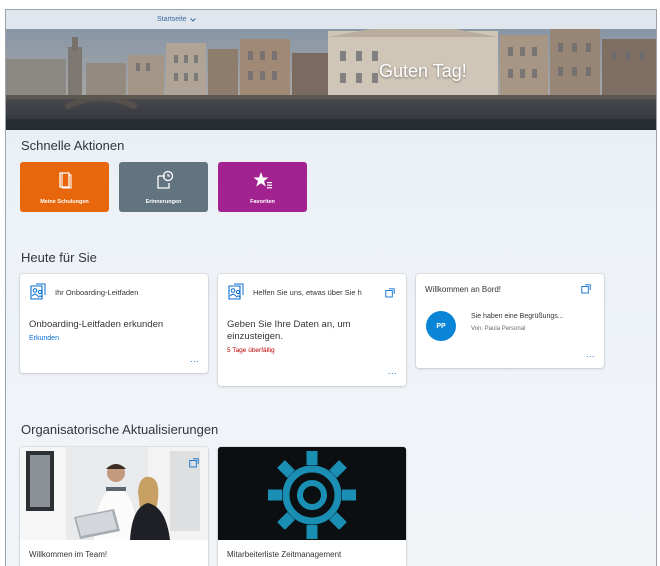 This screenshot has height=566, width=660. What do you see at coordinates (114, 493) in the screenshot?
I see `team-photo` at bounding box center [114, 493].